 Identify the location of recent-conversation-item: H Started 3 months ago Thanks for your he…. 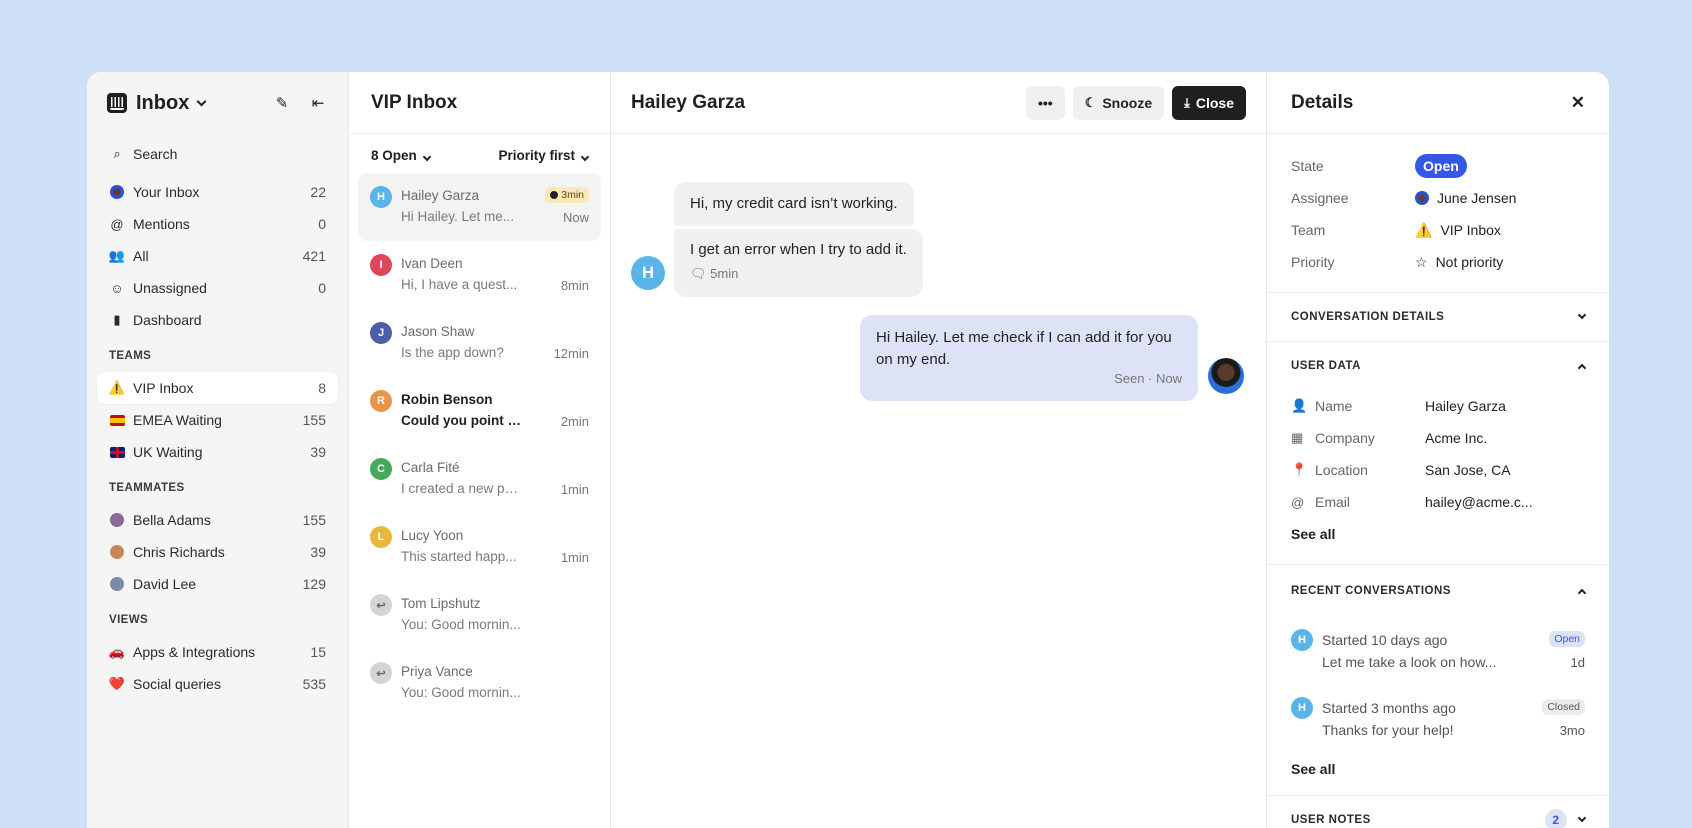
(1438, 719).